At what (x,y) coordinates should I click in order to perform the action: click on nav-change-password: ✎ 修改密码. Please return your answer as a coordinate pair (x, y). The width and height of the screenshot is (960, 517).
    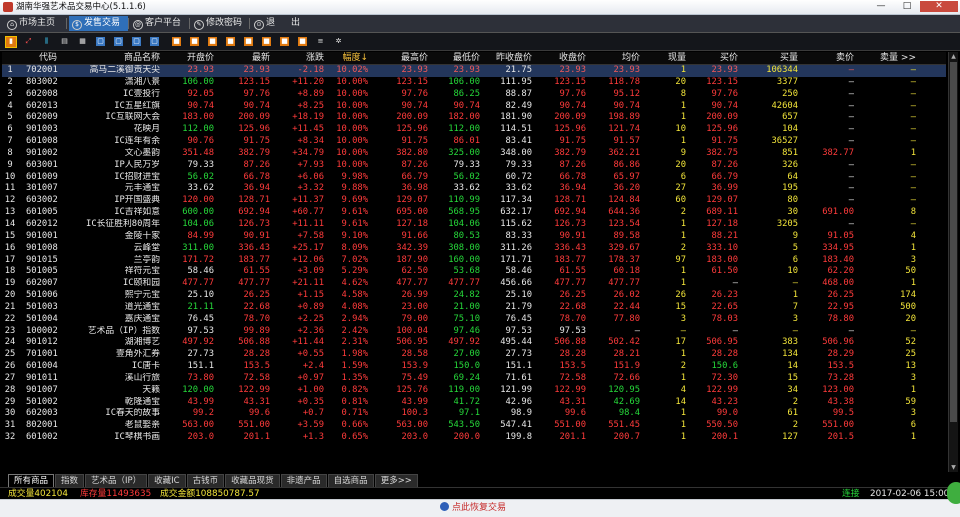
    Looking at the image, I should click on (220, 23).